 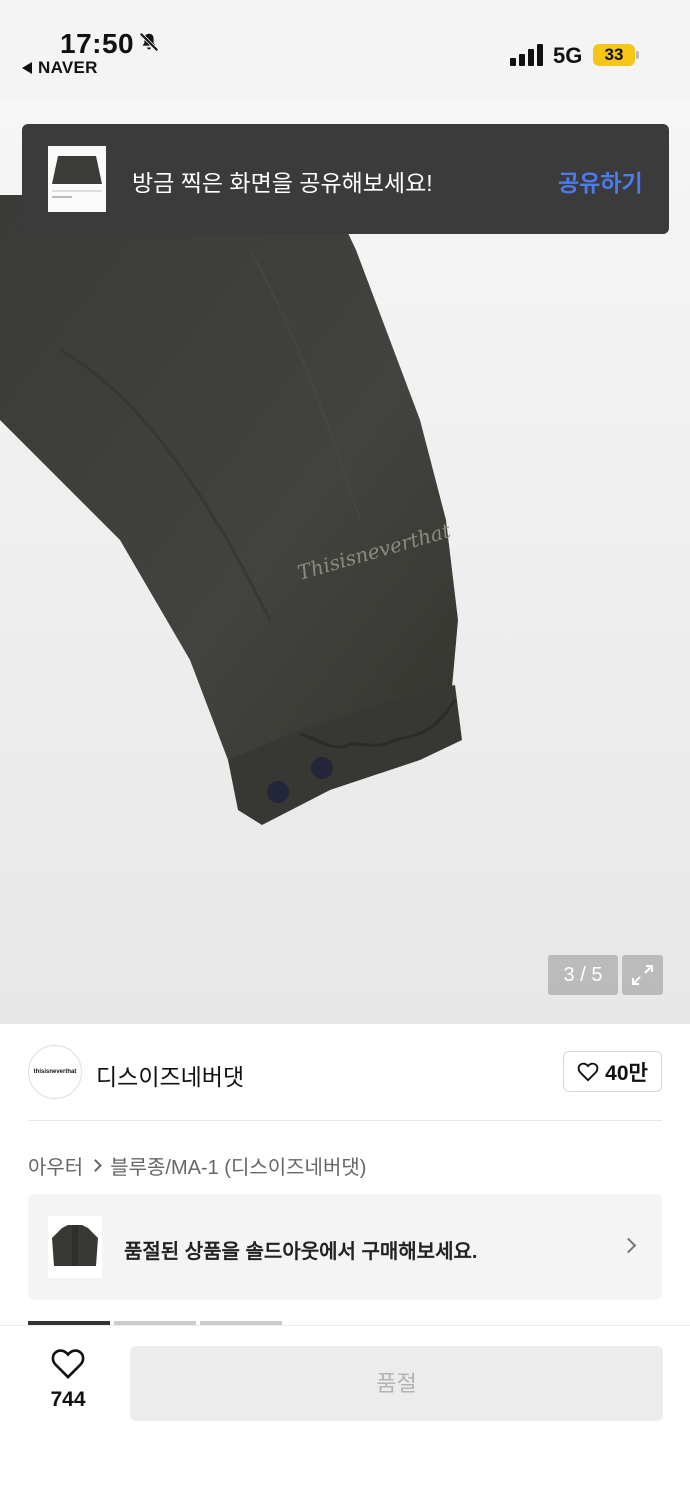 What do you see at coordinates (301, 1252) in the screenshot?
I see `soldout-promo-text: 품절된 상품을 솔드아웃에서 구매해보세요.` at bounding box center [301, 1252].